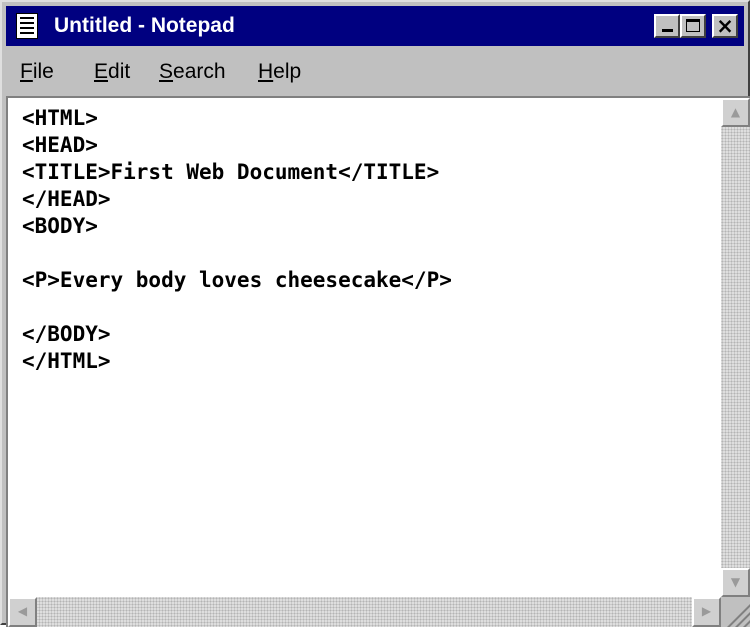 The height and width of the screenshot is (627, 750). Describe the element at coordinates (287, 71) in the screenshot. I see `menu-help-label: elp` at that location.